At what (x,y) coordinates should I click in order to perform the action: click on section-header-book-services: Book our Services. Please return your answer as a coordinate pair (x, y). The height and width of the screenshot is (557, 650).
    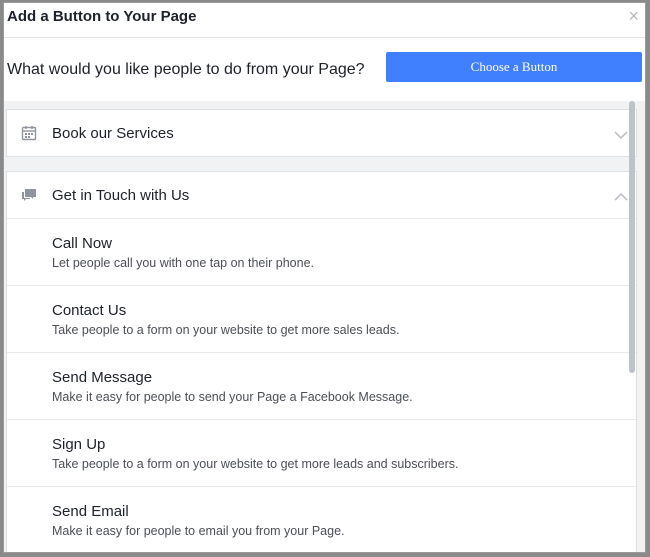
    Looking at the image, I should click on (321, 133).